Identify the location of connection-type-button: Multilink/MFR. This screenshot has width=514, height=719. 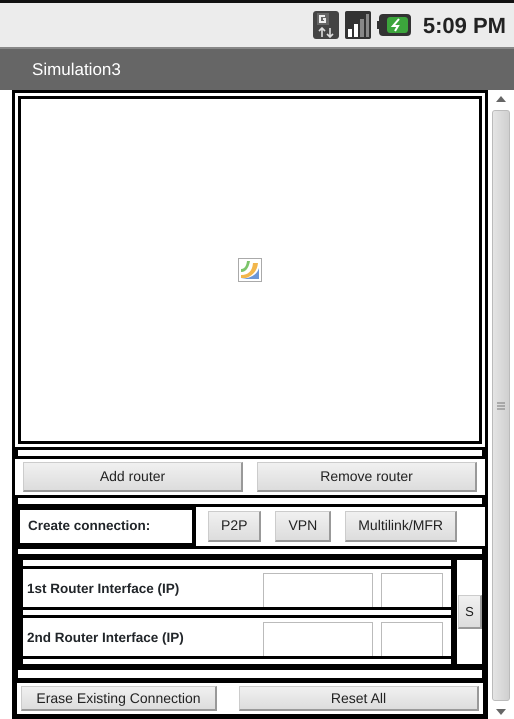
(401, 526).